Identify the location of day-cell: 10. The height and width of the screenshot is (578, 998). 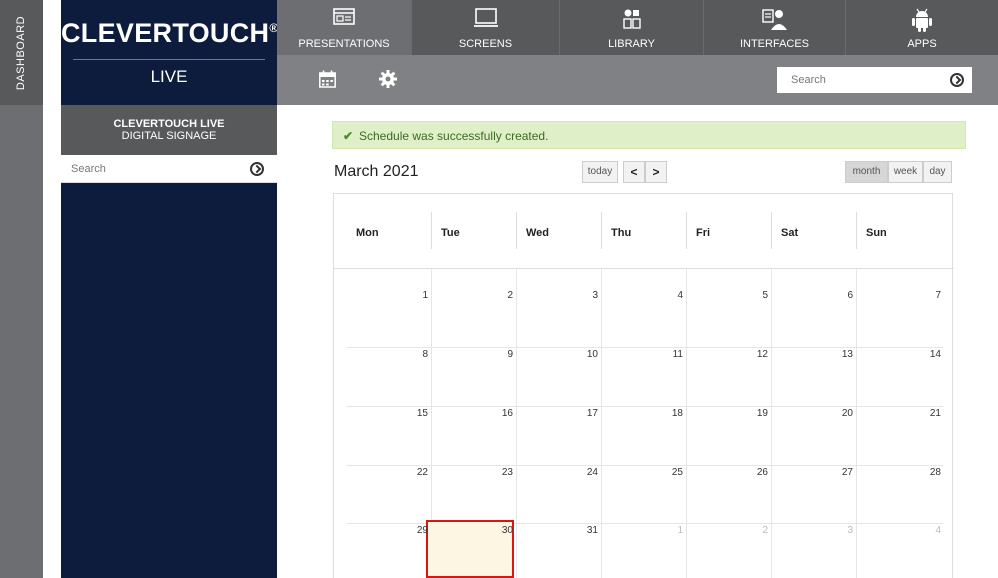
(586, 354).